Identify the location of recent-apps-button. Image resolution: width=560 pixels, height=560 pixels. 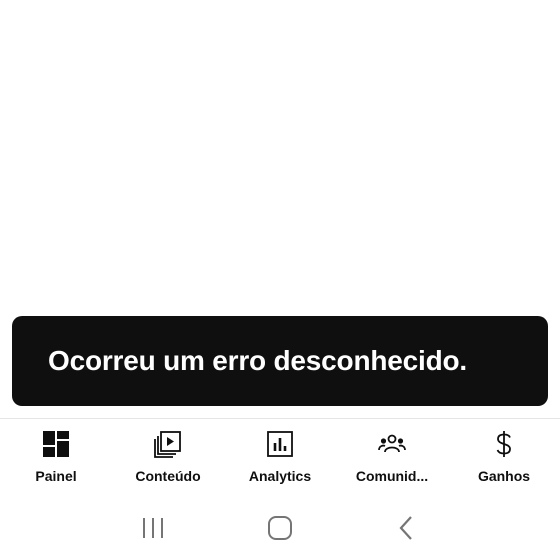
(153, 530).